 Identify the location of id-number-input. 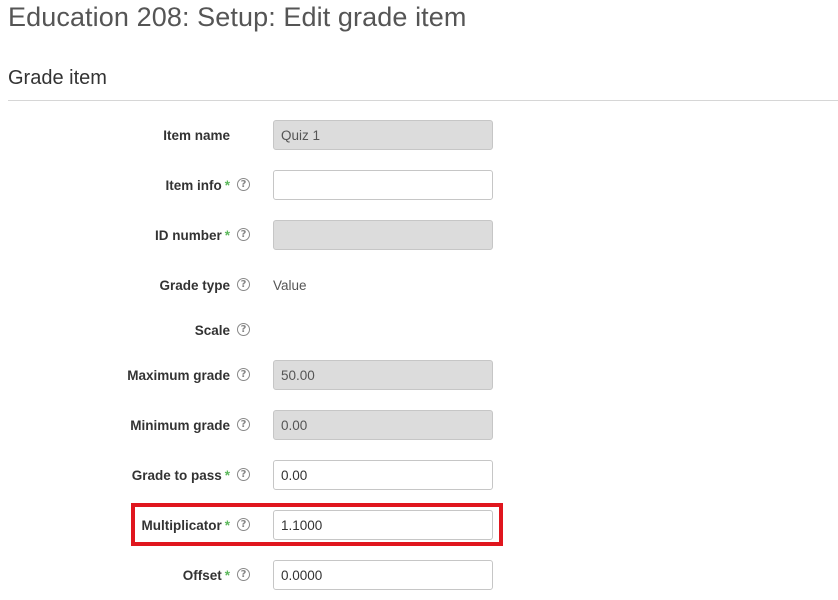
(383, 235).